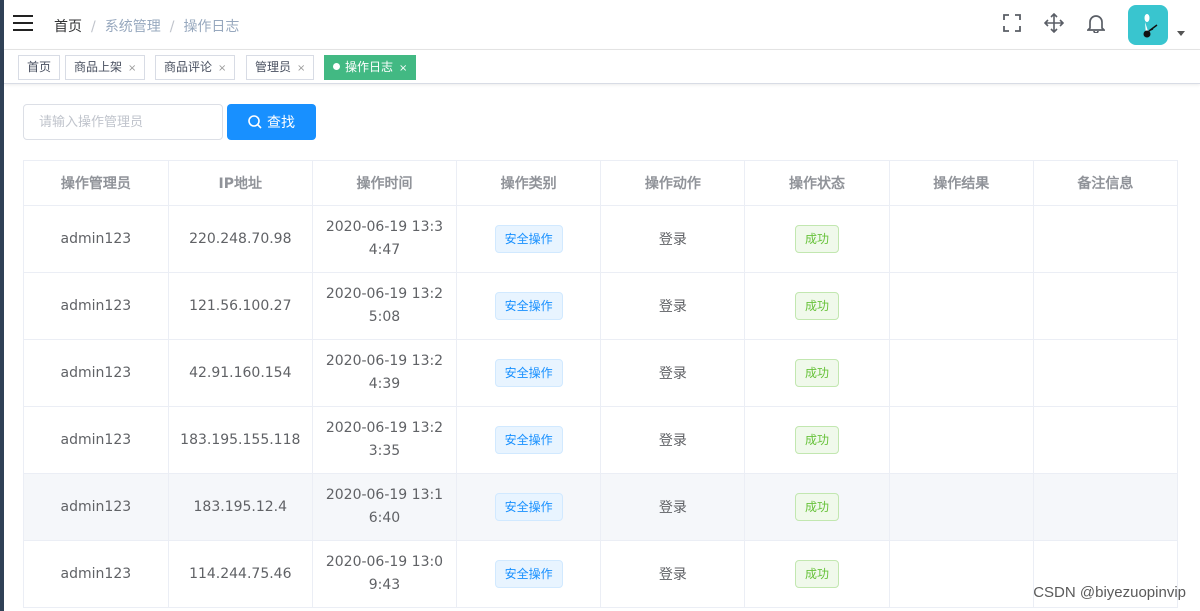 The image size is (1200, 611). I want to click on tag-product-review: 商品评论 ×, so click(195, 67).